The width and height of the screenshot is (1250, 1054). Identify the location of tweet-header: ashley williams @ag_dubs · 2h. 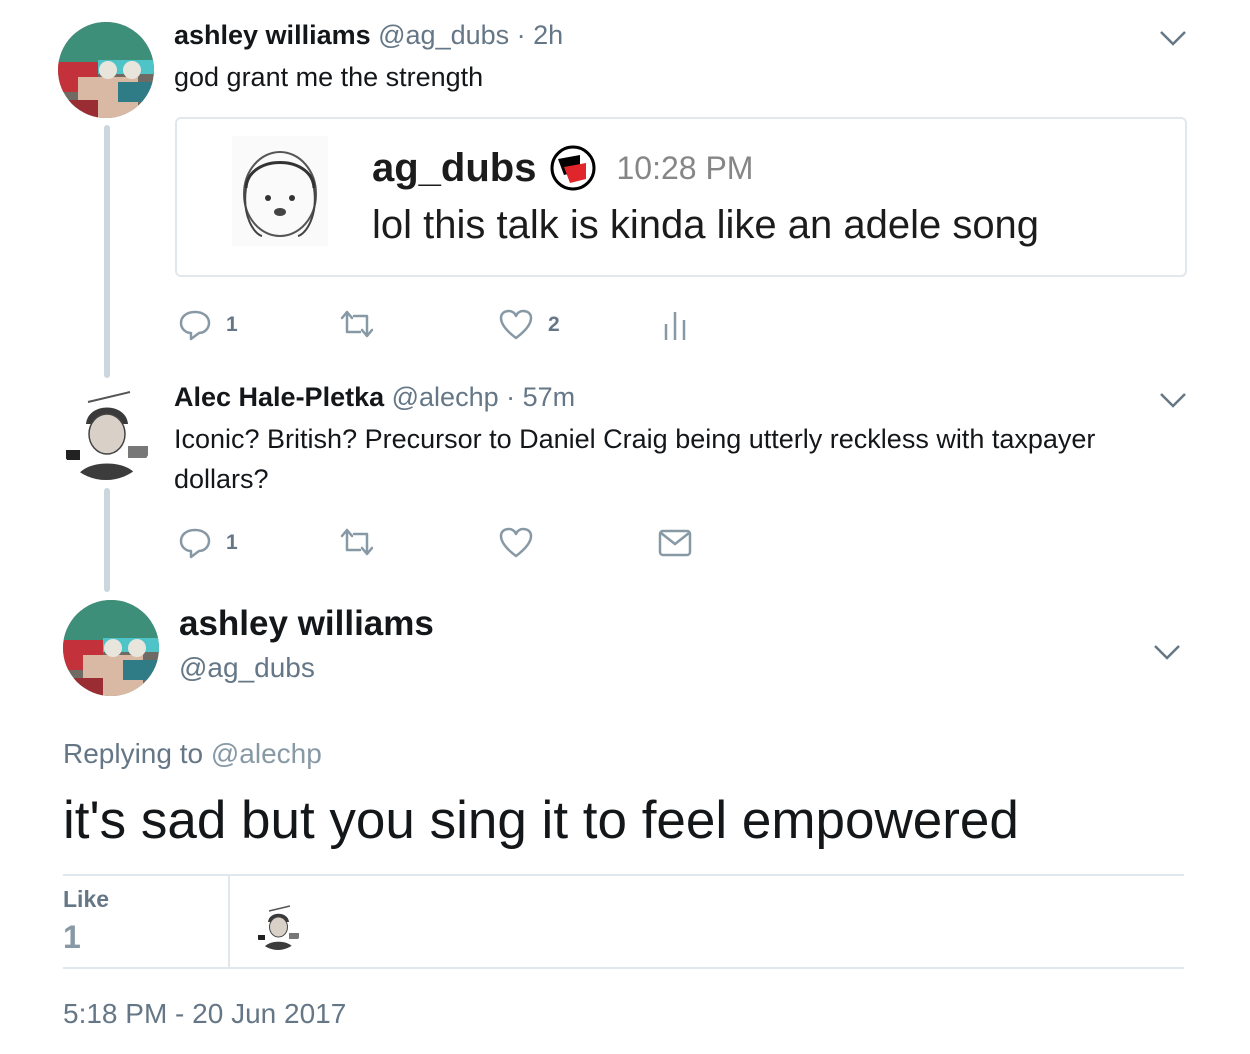
(368, 35).